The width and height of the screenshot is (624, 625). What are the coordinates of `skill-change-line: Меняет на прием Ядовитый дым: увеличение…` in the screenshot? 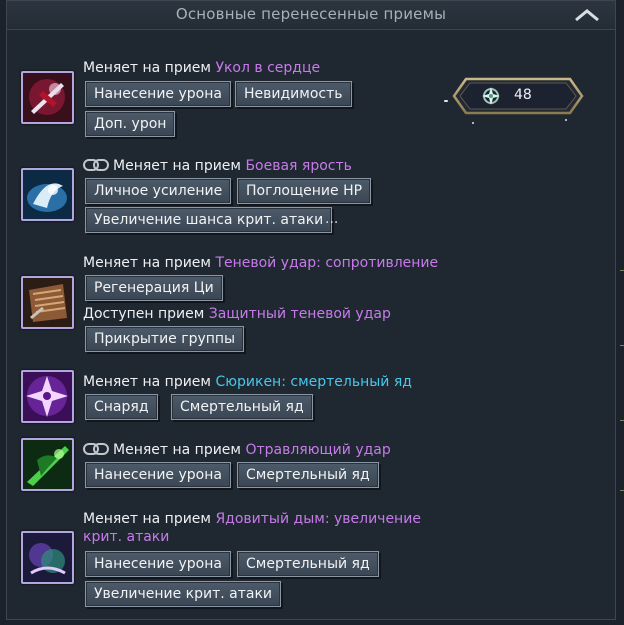 It's located at (253, 528).